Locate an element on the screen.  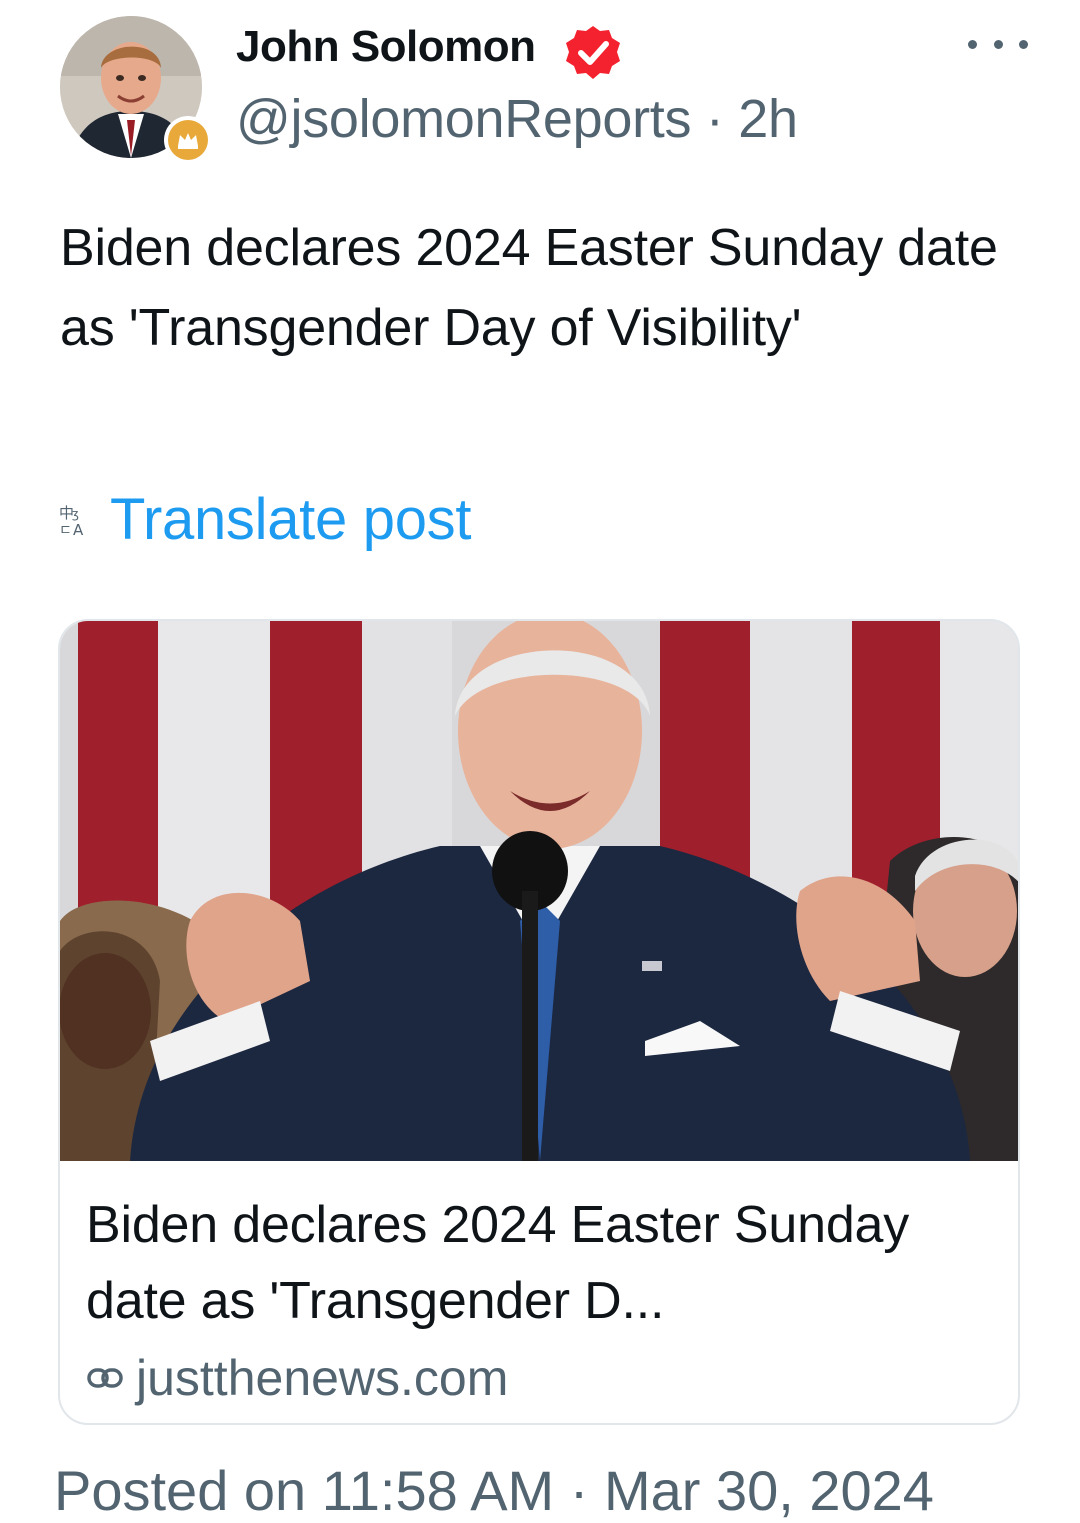
verified-icon is located at coordinates (593, 53).